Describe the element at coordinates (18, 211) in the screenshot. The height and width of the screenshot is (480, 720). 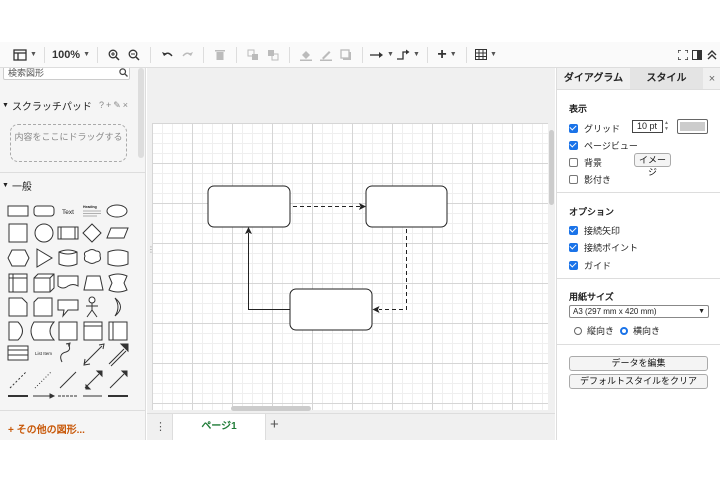
I see `shape-rectangle` at that location.